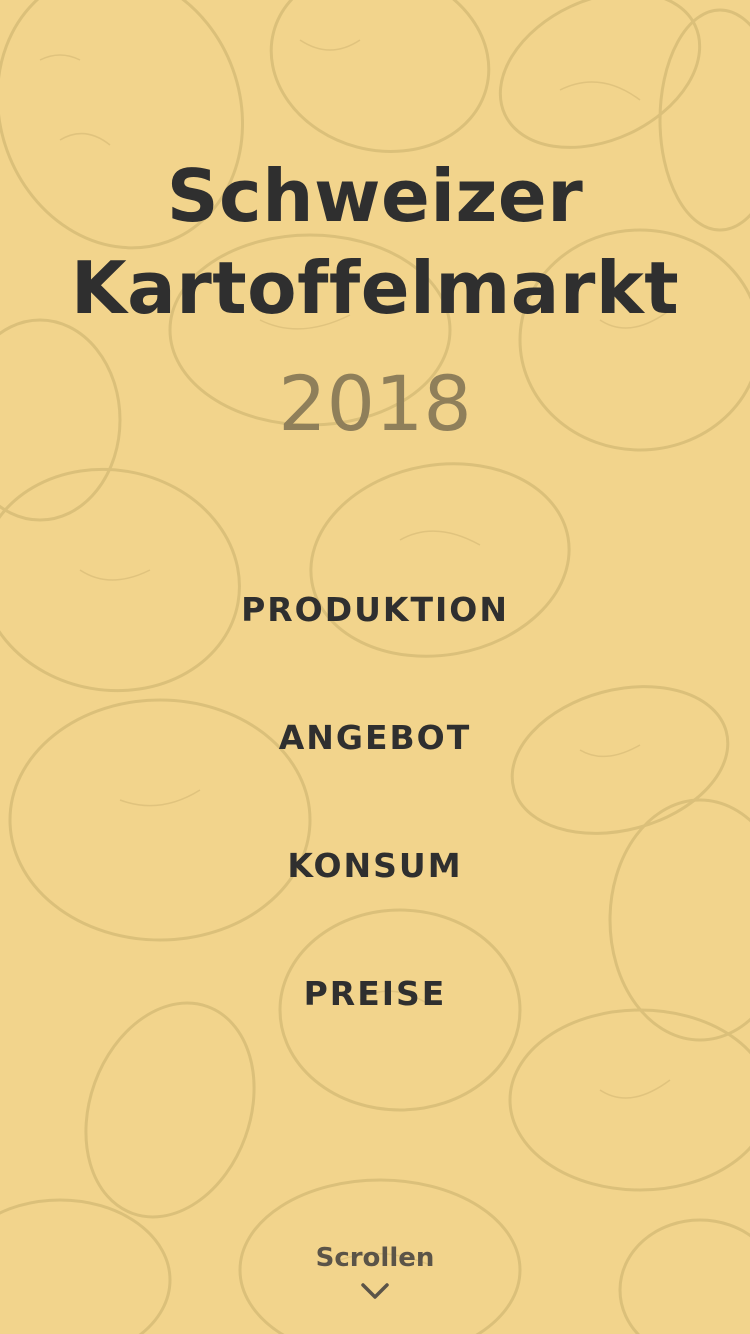  Describe the element at coordinates (375, 994) in the screenshot. I see `nav-link-preise: PREISE` at that location.